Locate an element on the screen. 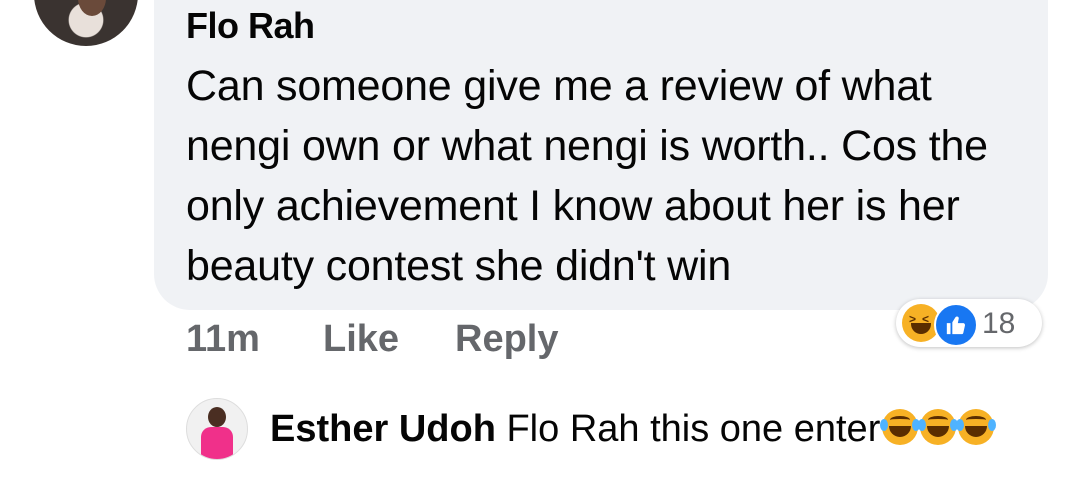 This screenshot has width=1080, height=494. reply-button: Reply is located at coordinates (506, 339).